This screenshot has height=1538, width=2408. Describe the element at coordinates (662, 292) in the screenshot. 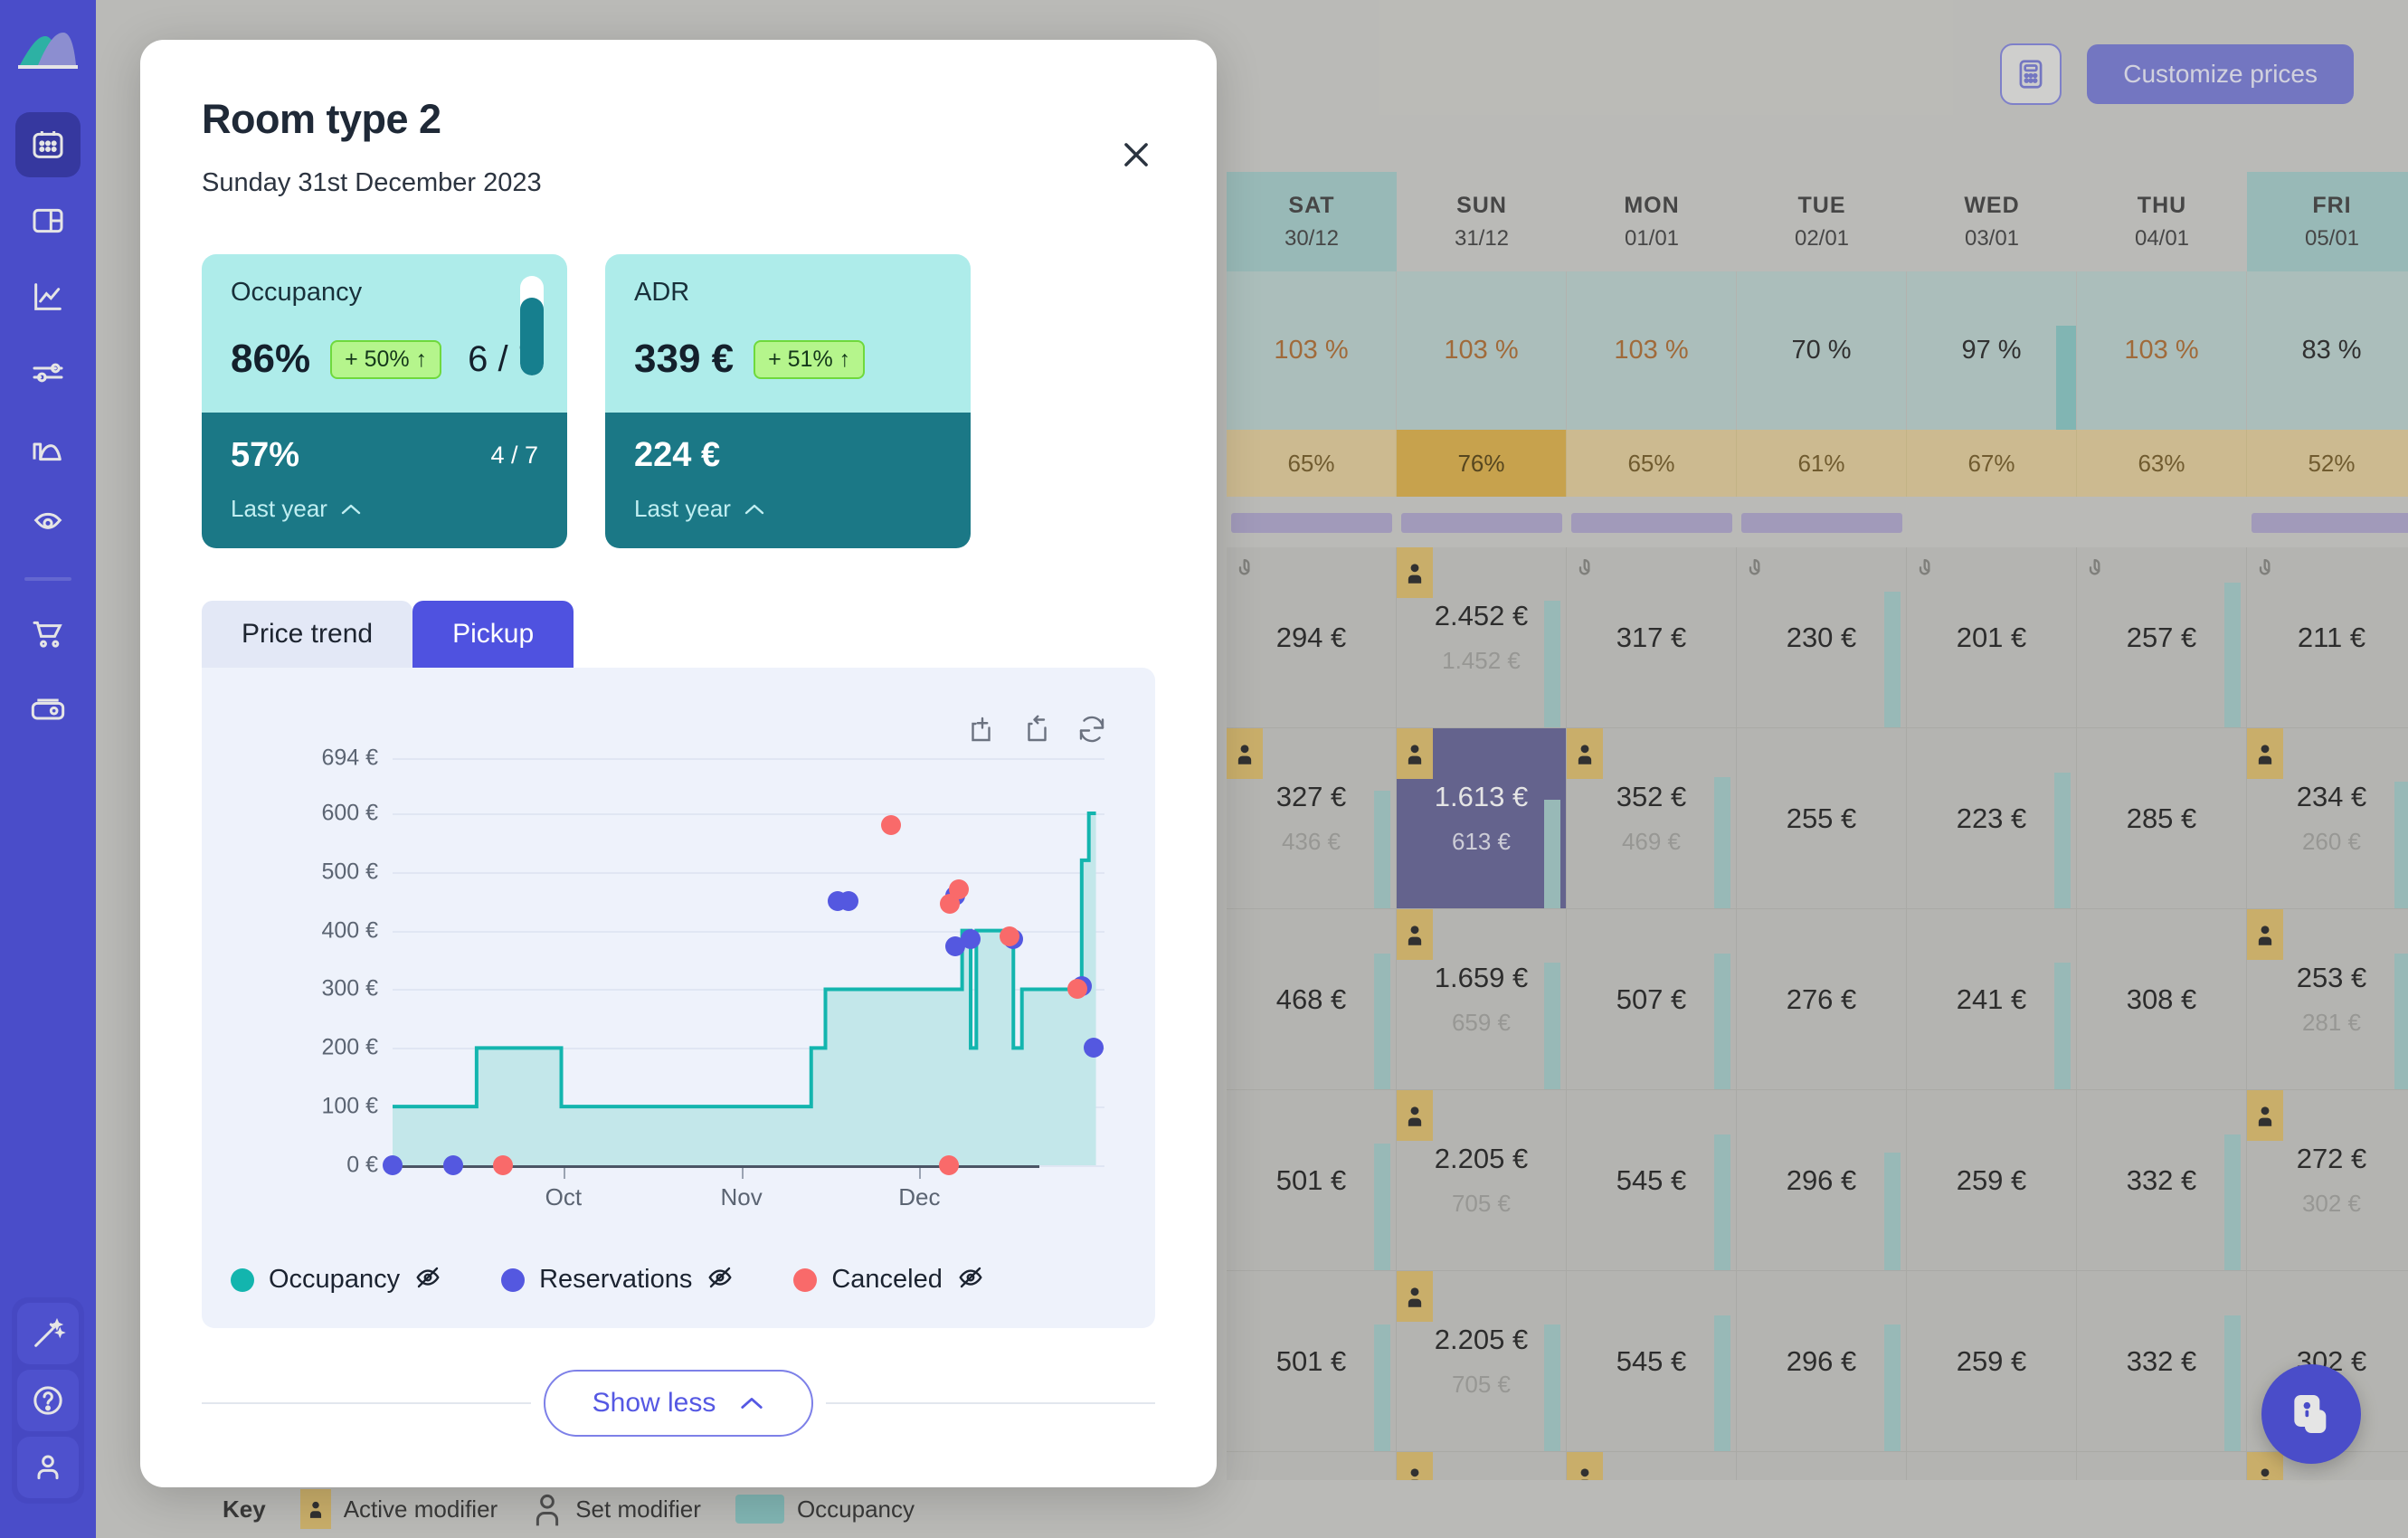

I see `card-label: ADR` at that location.